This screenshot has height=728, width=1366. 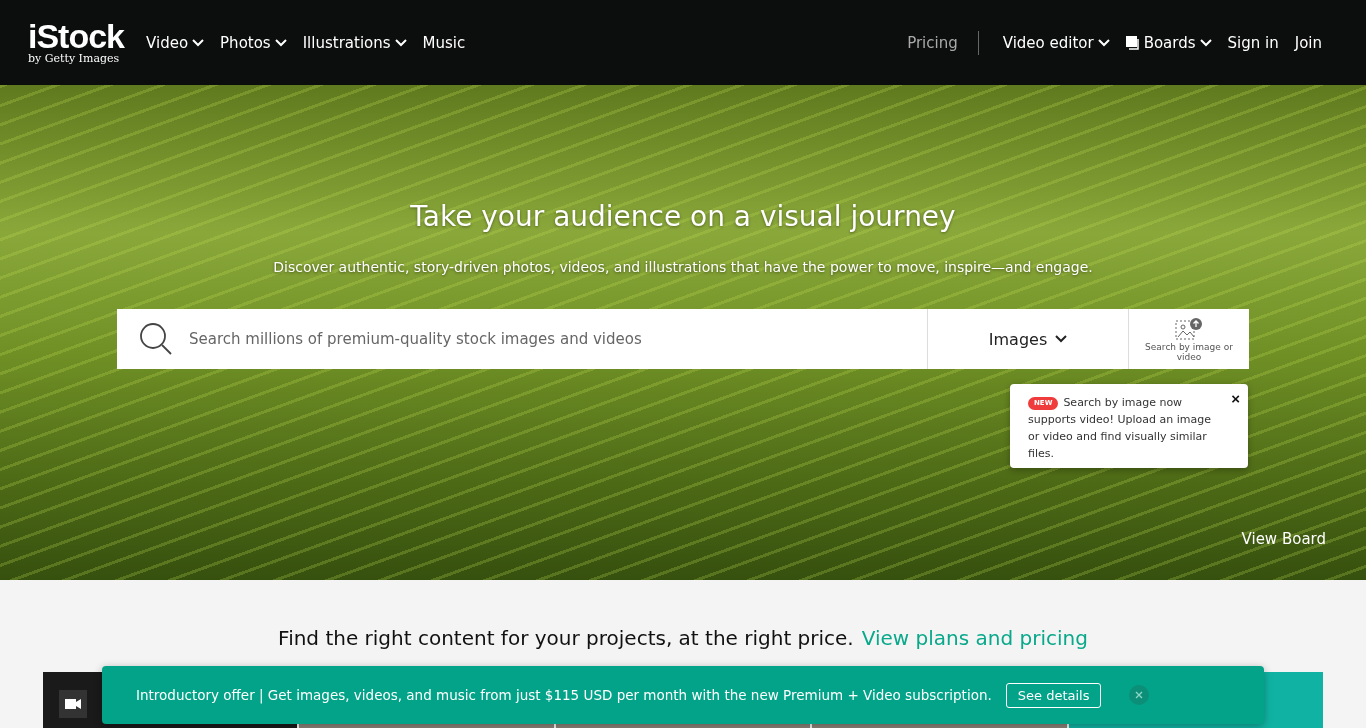 I want to click on promo-text: Find the right content for your projects, at the right price., so click(x=566, y=638).